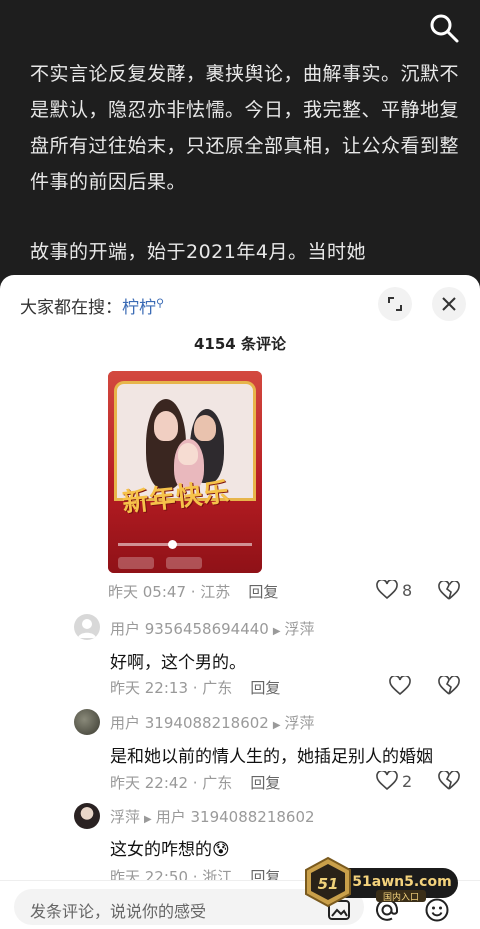  I want to click on comment-time: 昨天 05:47 · 江苏, so click(169, 592).